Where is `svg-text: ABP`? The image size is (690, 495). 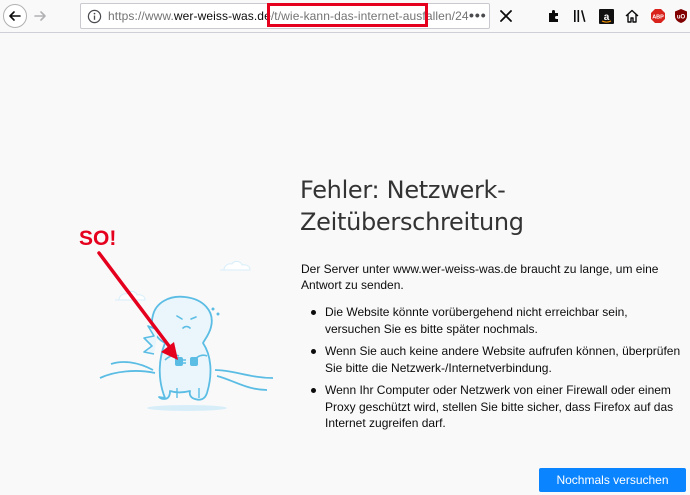 svg-text: ABP is located at coordinates (658, 18).